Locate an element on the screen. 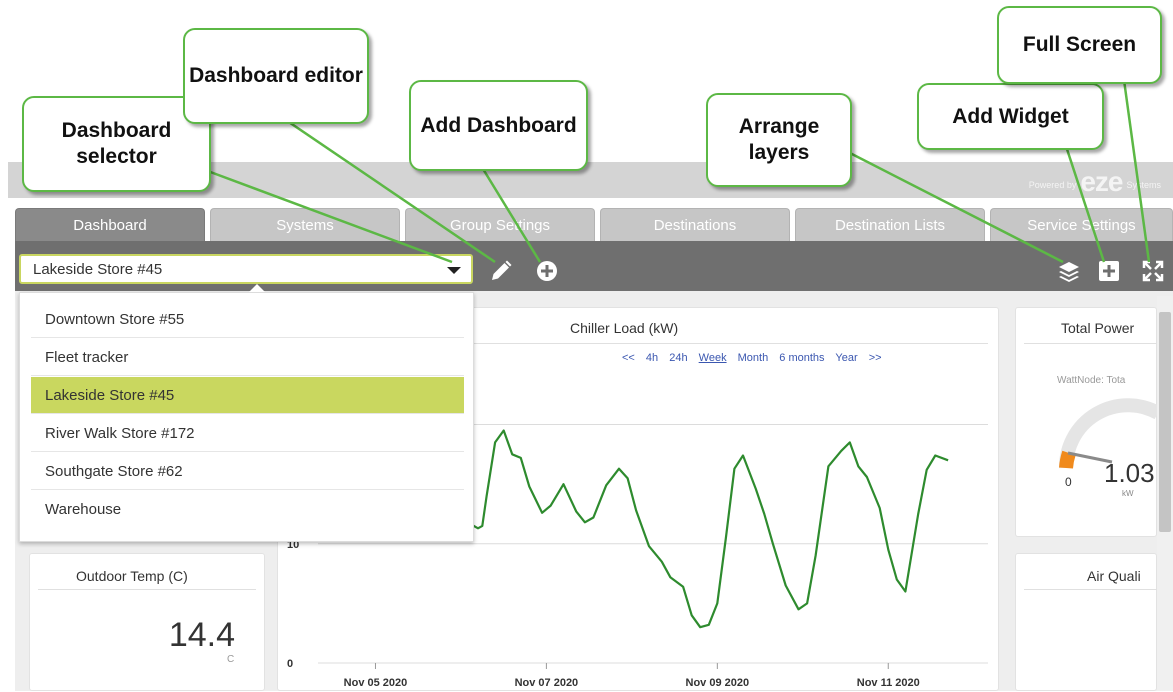 The image size is (1173, 692). callout-arrange-layers: Arrange layers is located at coordinates (779, 140).